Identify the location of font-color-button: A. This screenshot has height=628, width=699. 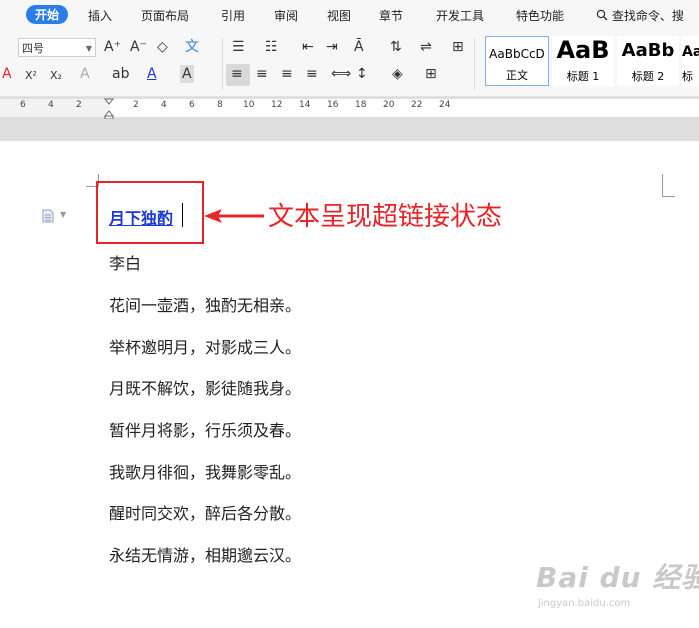
(152, 74).